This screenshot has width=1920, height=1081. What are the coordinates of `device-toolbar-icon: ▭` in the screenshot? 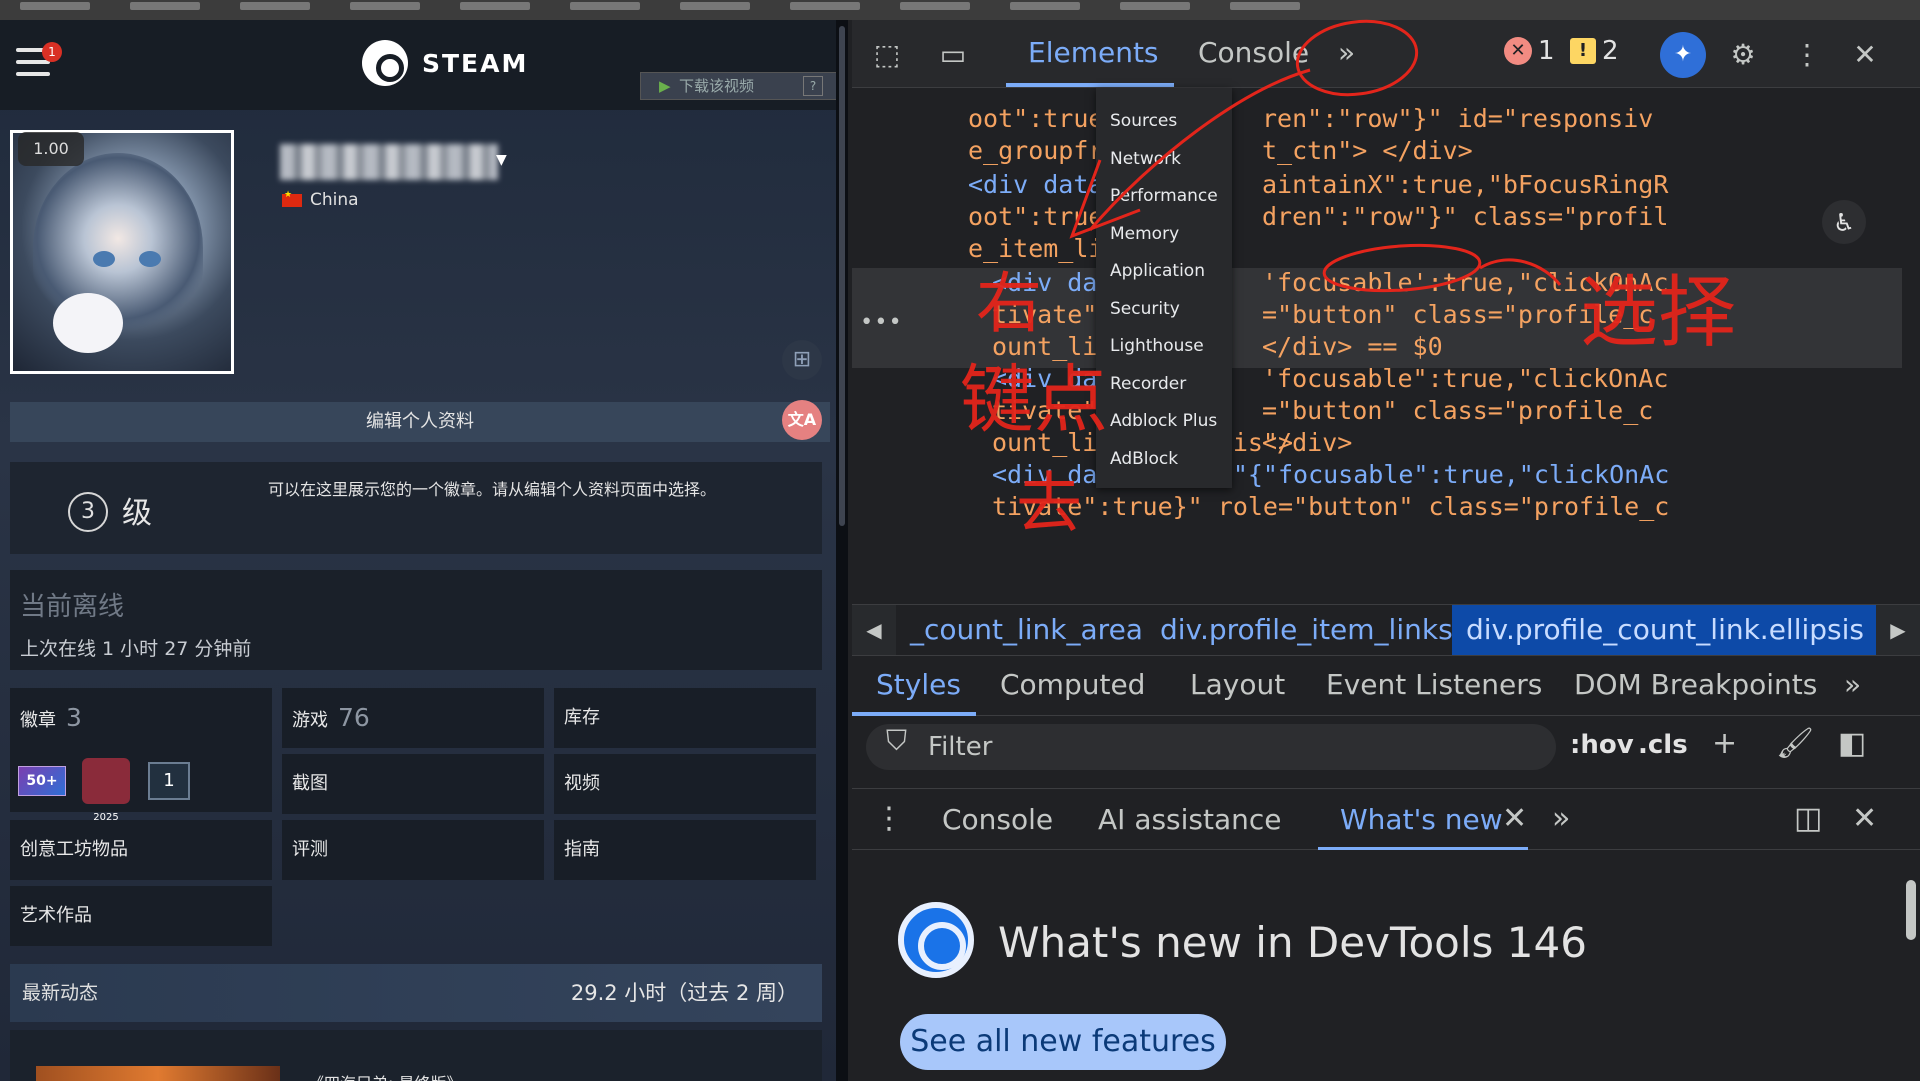 It's located at (953, 55).